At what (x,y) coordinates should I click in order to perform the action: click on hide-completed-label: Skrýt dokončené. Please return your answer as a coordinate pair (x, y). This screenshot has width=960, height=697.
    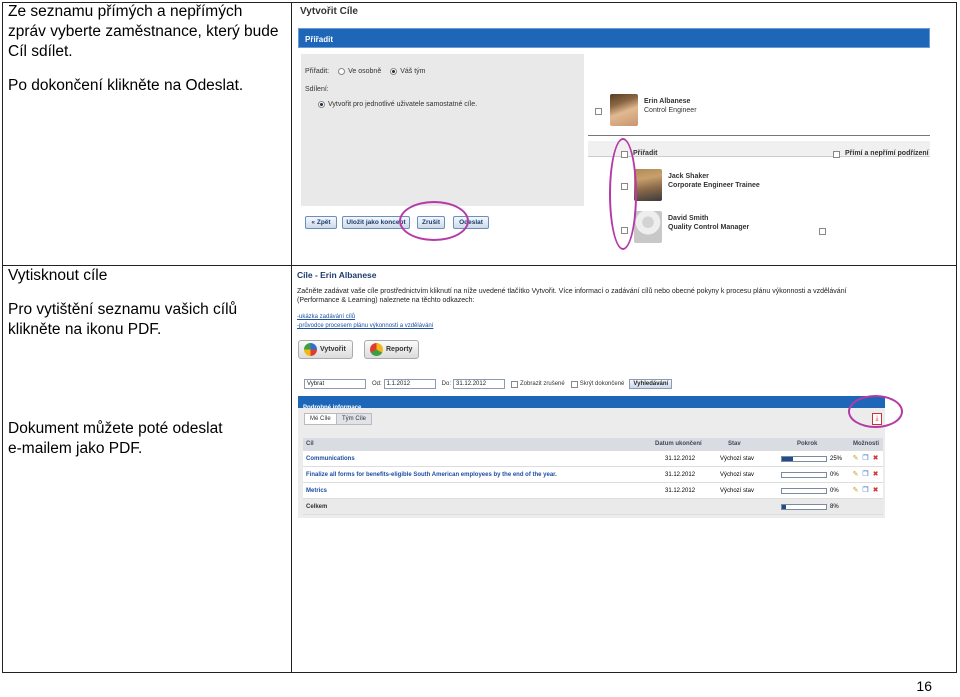
    Looking at the image, I should click on (602, 384).